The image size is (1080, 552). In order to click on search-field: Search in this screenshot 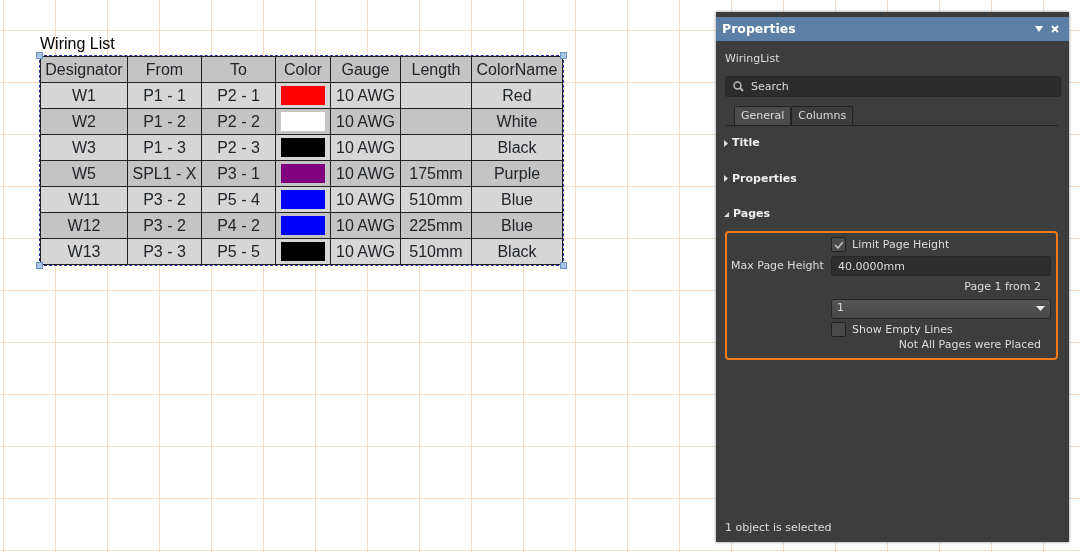, I will do `click(893, 86)`.